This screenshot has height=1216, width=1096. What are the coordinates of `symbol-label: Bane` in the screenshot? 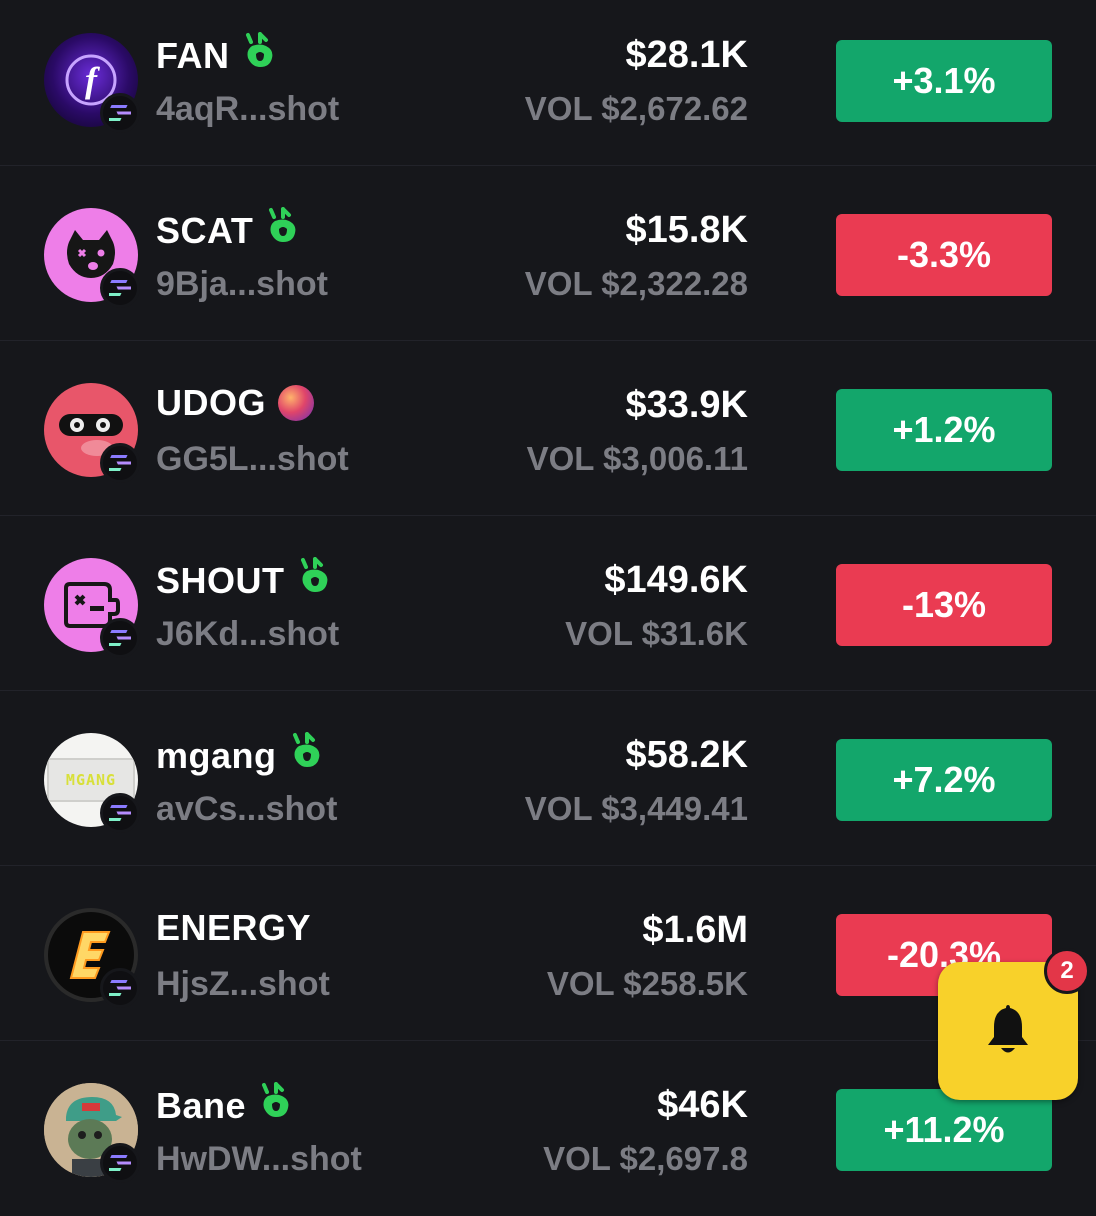 It's located at (201, 1105).